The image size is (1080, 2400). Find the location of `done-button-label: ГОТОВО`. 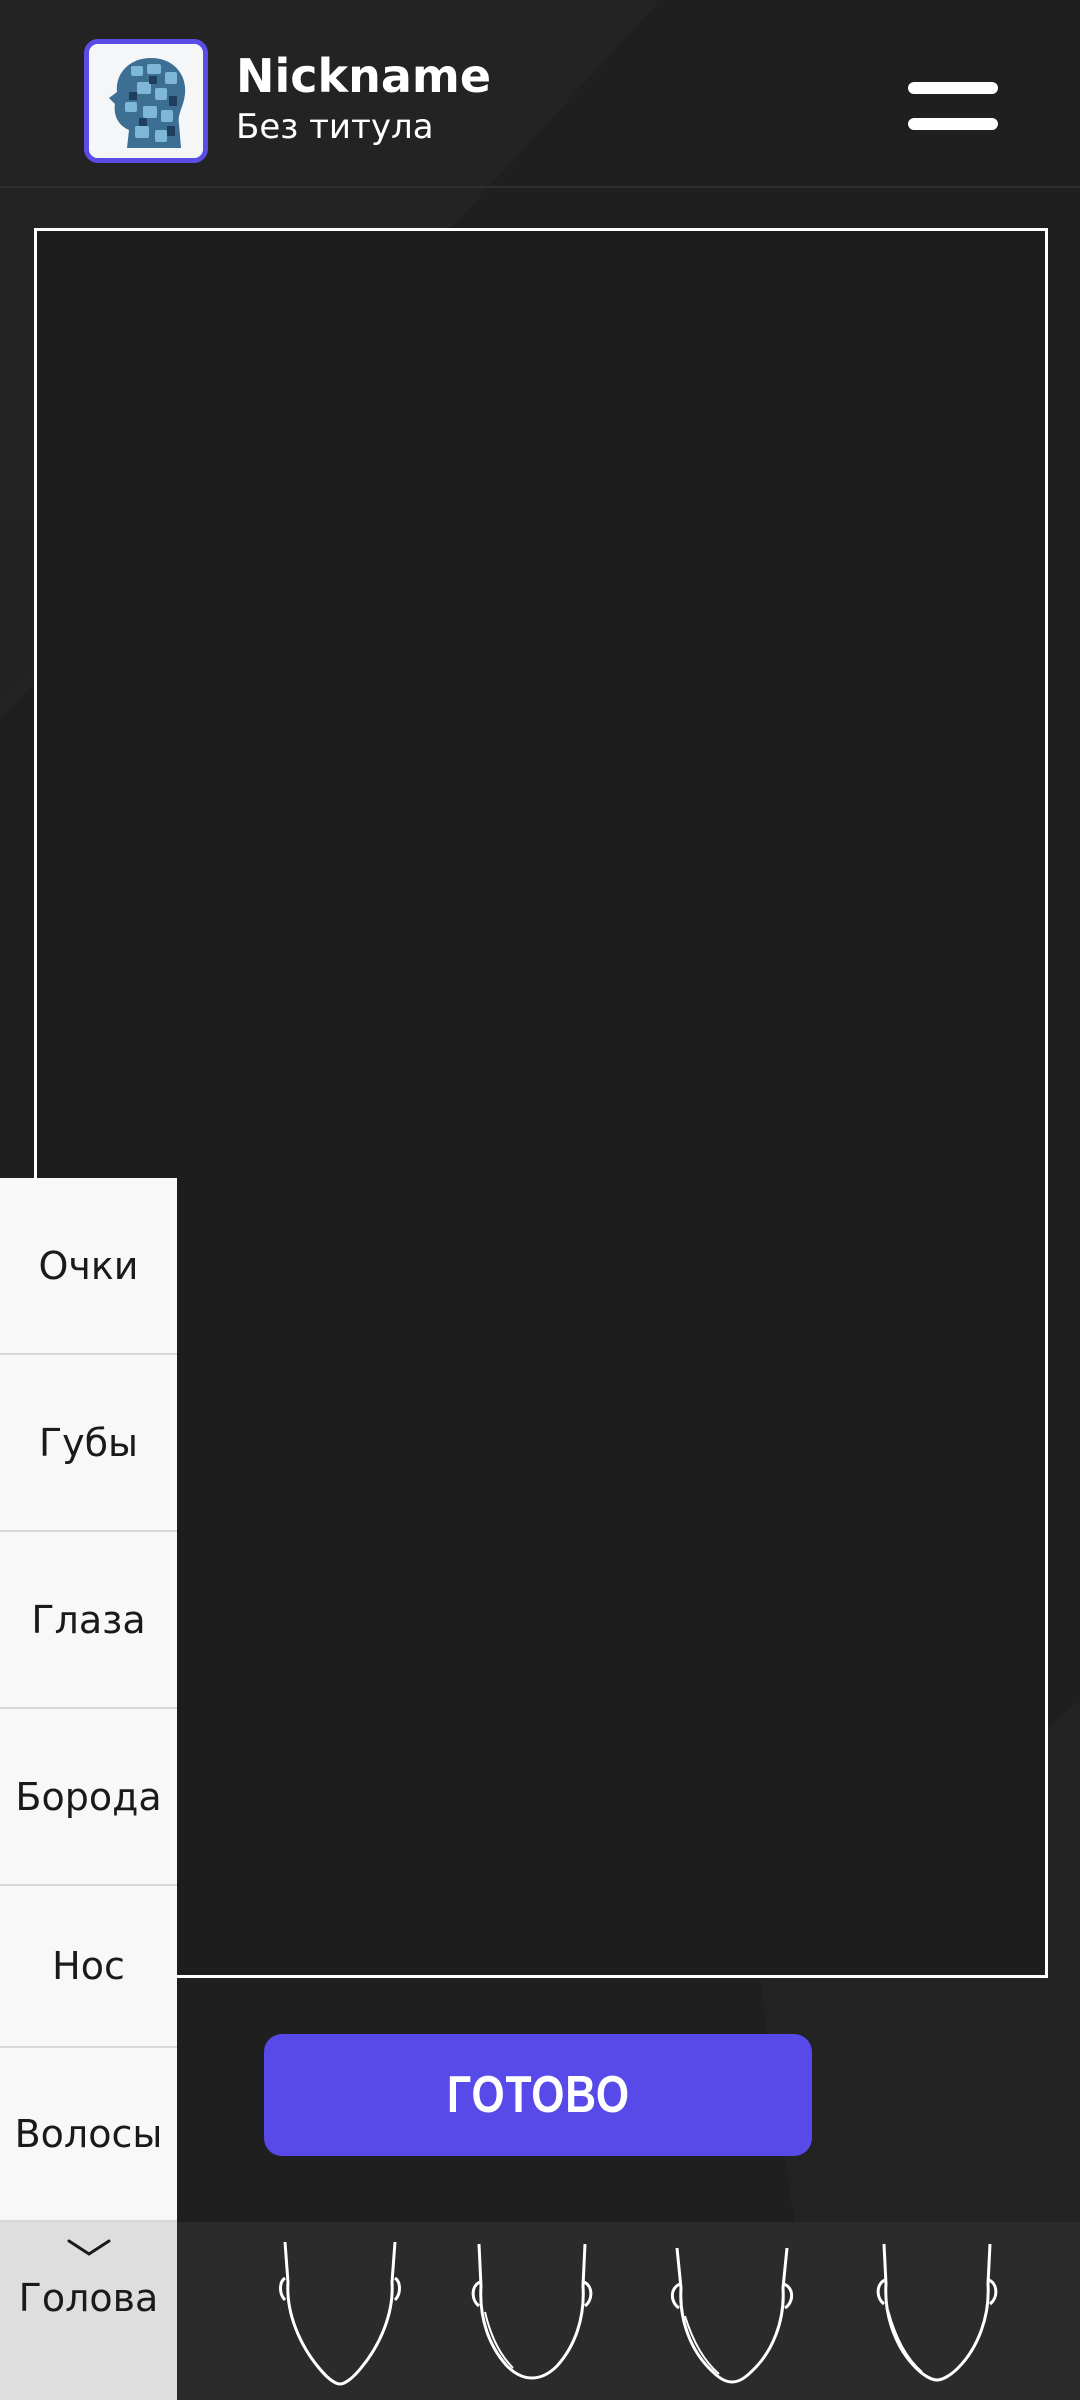

done-button-label: ГОТОВО is located at coordinates (538, 2095).